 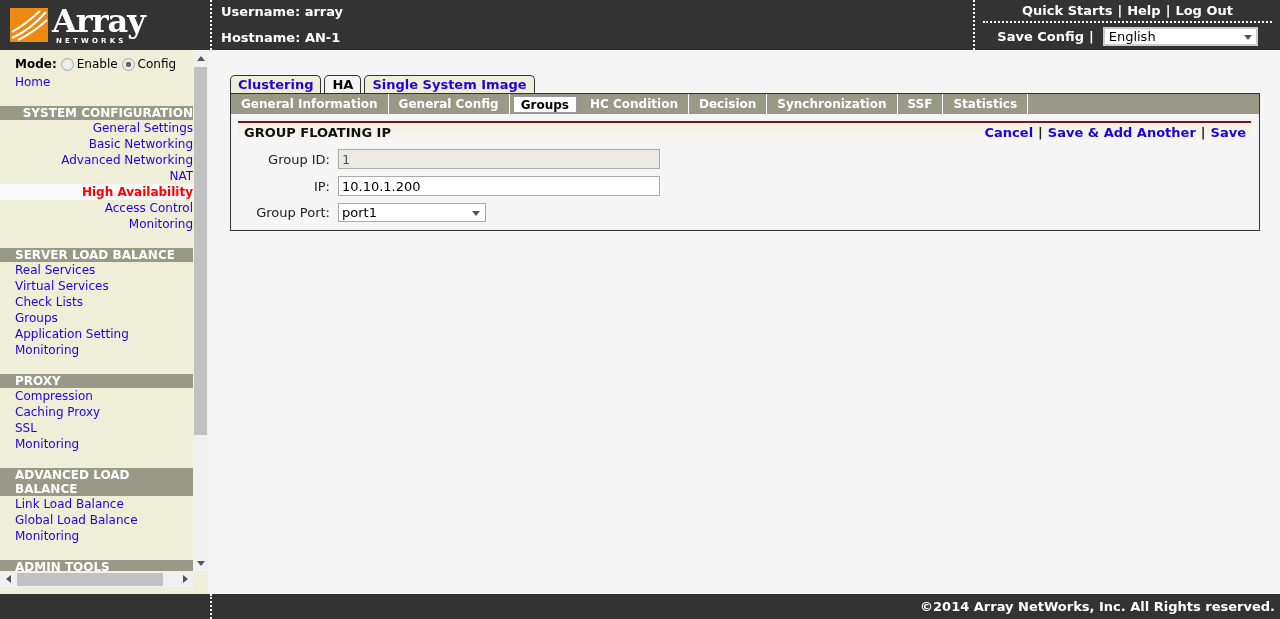 What do you see at coordinates (96, 160) in the screenshot?
I see `nav-link: Advanced Networking` at bounding box center [96, 160].